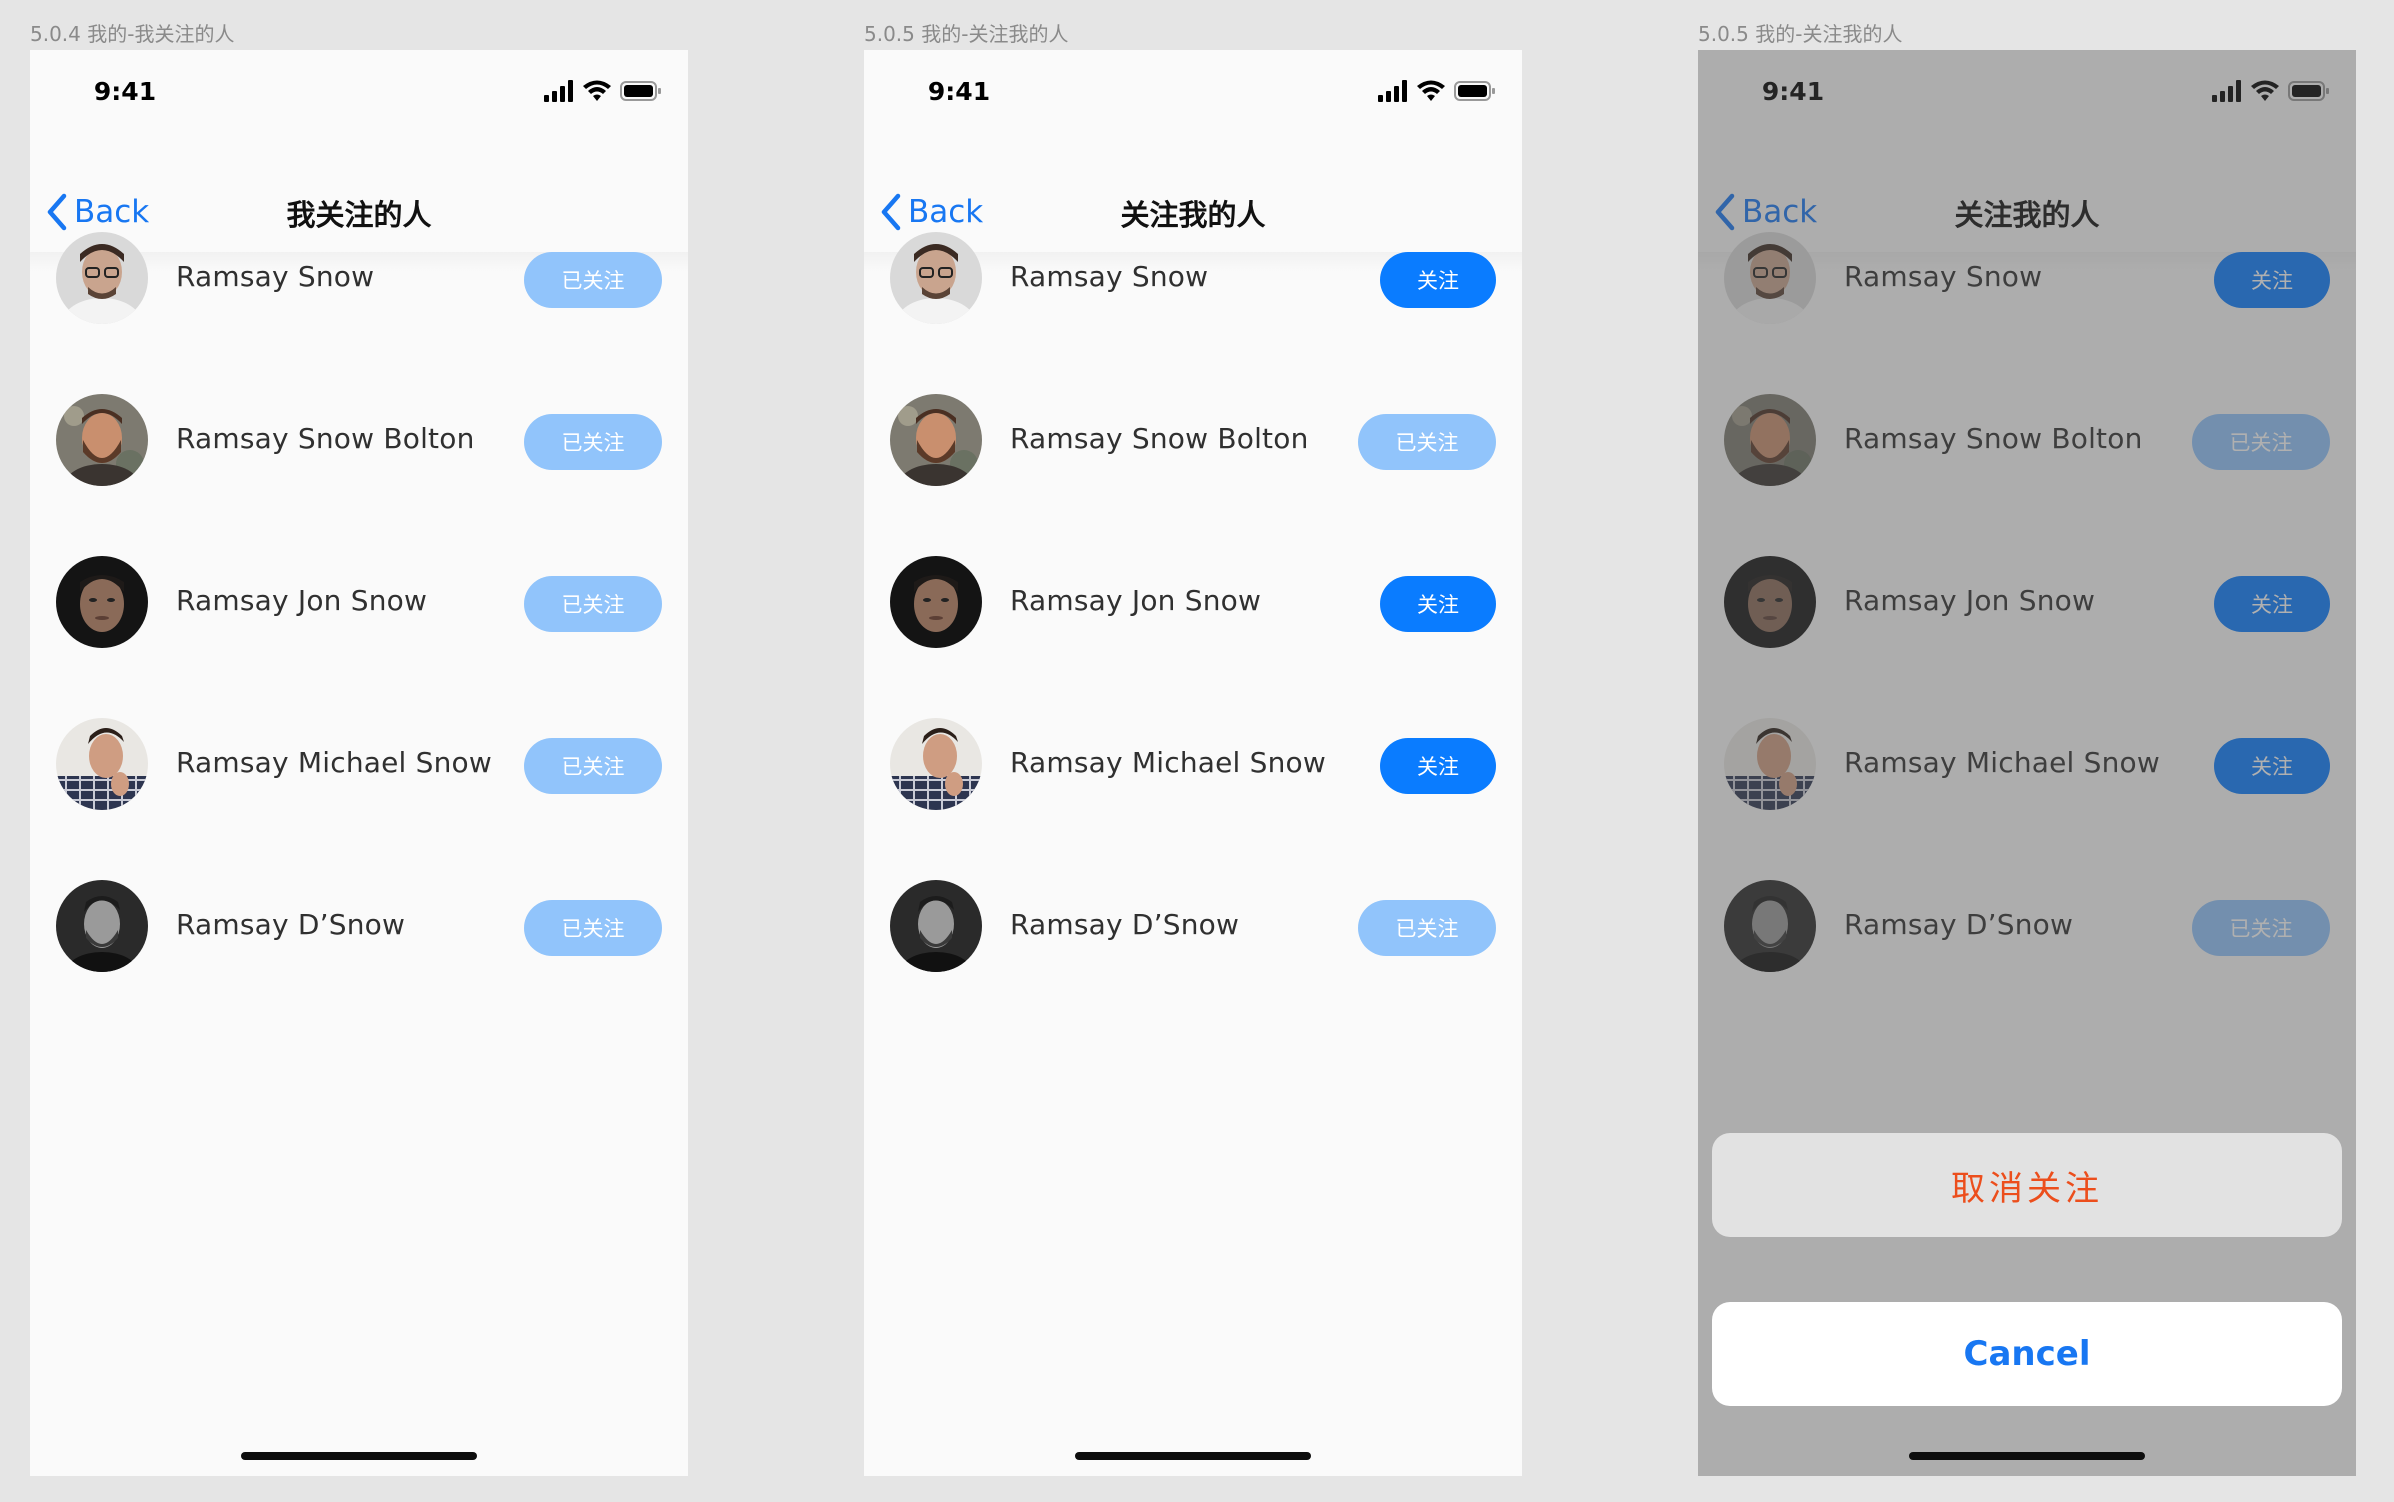 This screenshot has width=2394, height=1502. I want to click on list-item: Ramsay Jon Snow 关注, so click(1193, 637).